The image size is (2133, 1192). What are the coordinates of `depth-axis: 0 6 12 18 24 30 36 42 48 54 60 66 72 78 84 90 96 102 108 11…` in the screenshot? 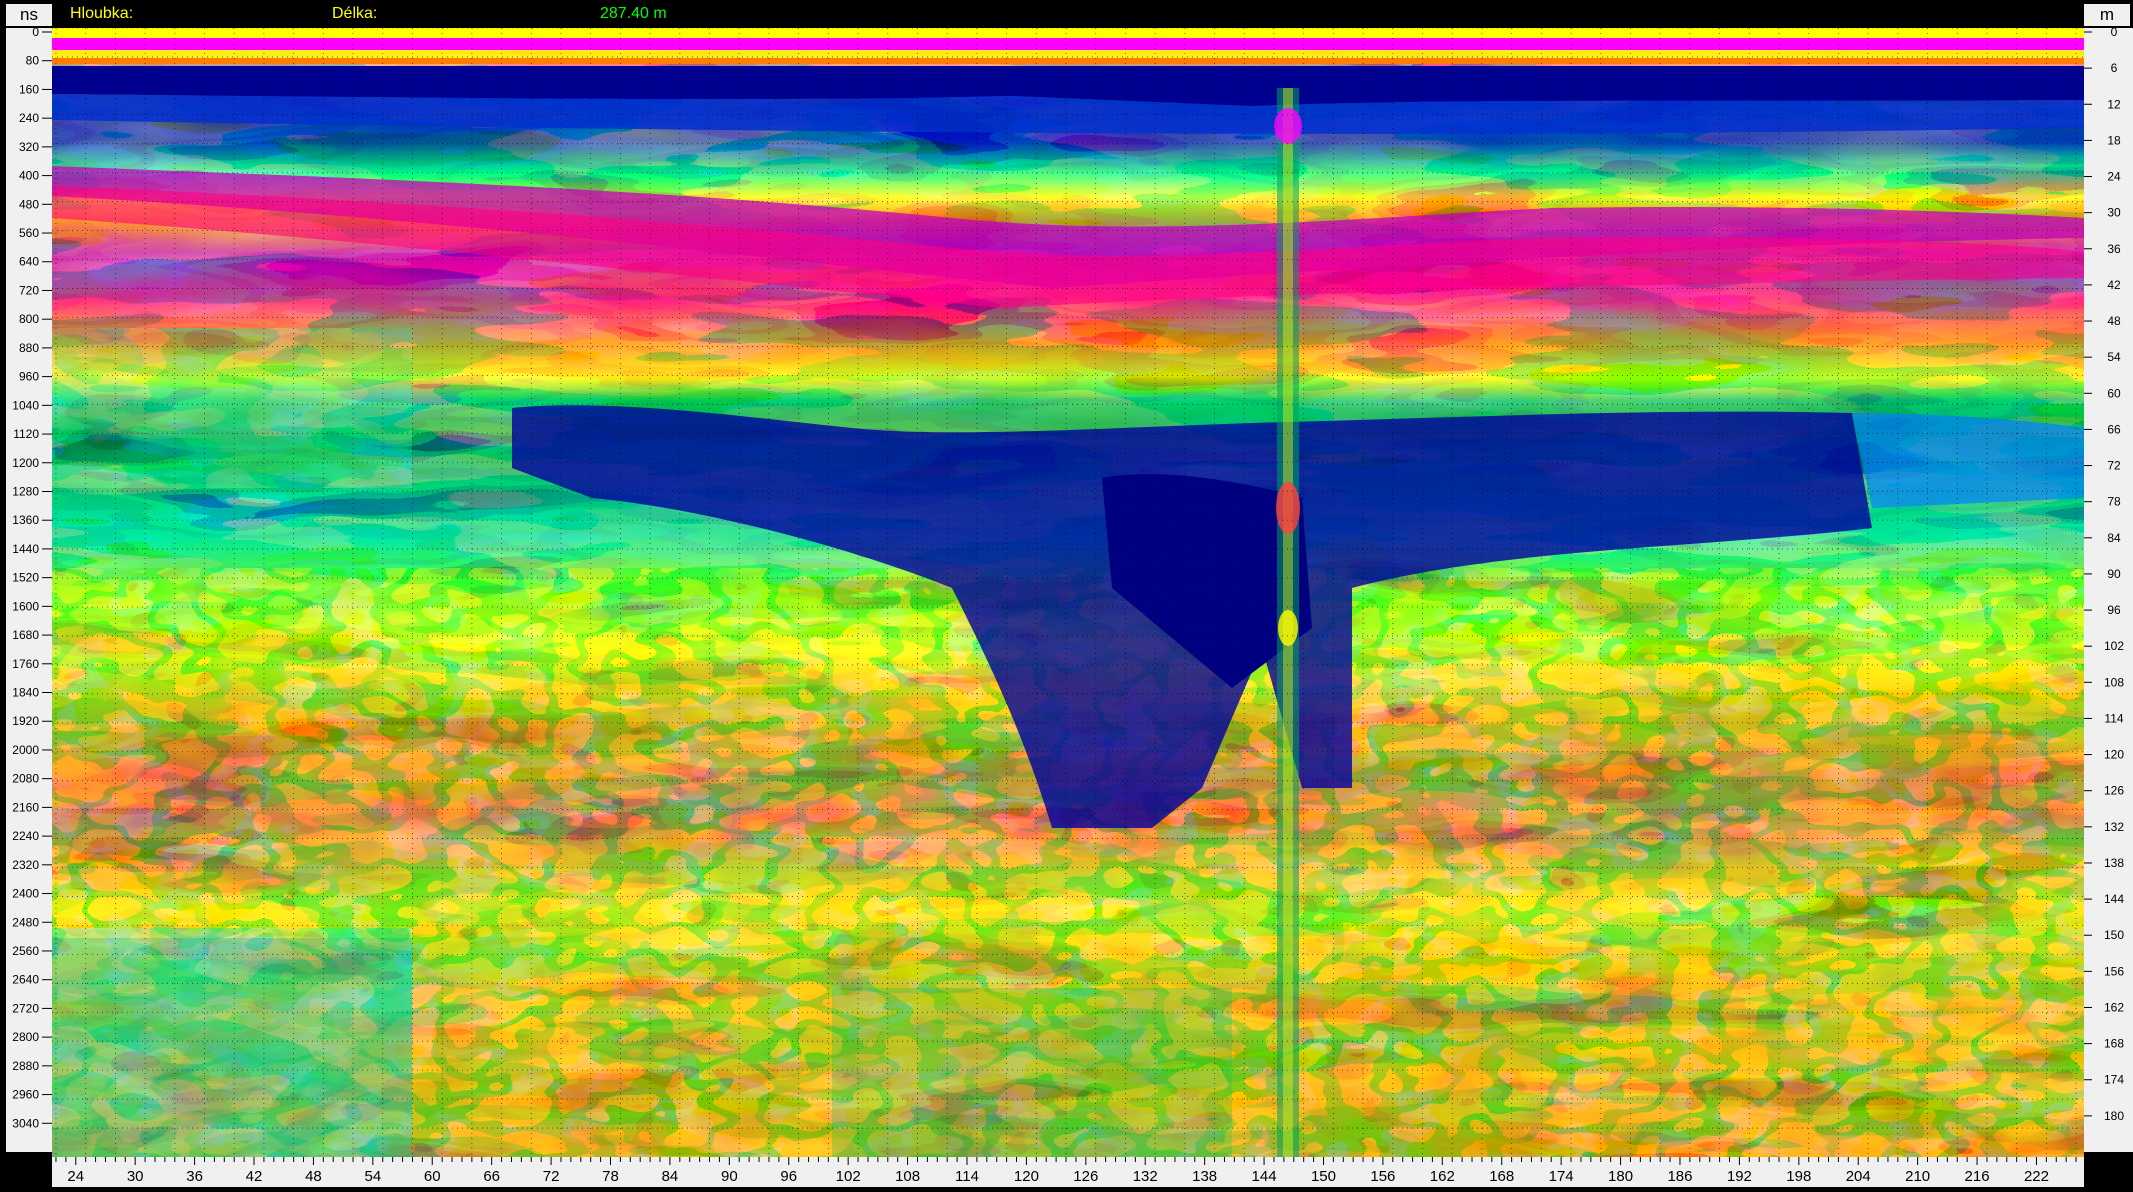 It's located at (2108, 588).